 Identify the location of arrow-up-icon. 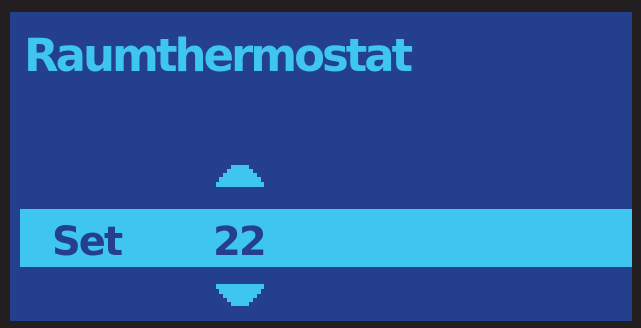
(240, 176).